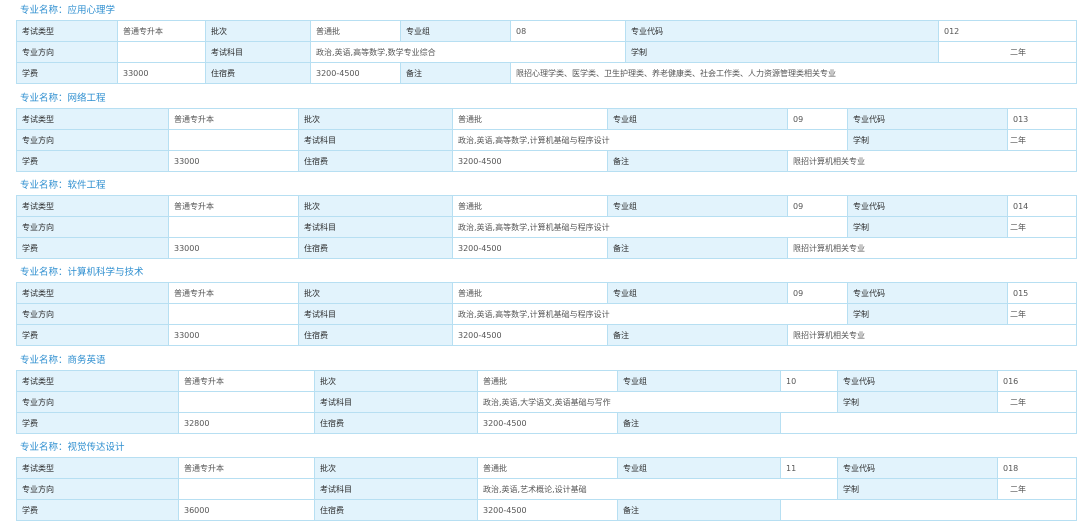 The height and width of the screenshot is (526, 1080). I want to click on table-row: 考试类型 普通专升本 批次 普通批 专业组 10 专业代码 016, so click(546, 381).